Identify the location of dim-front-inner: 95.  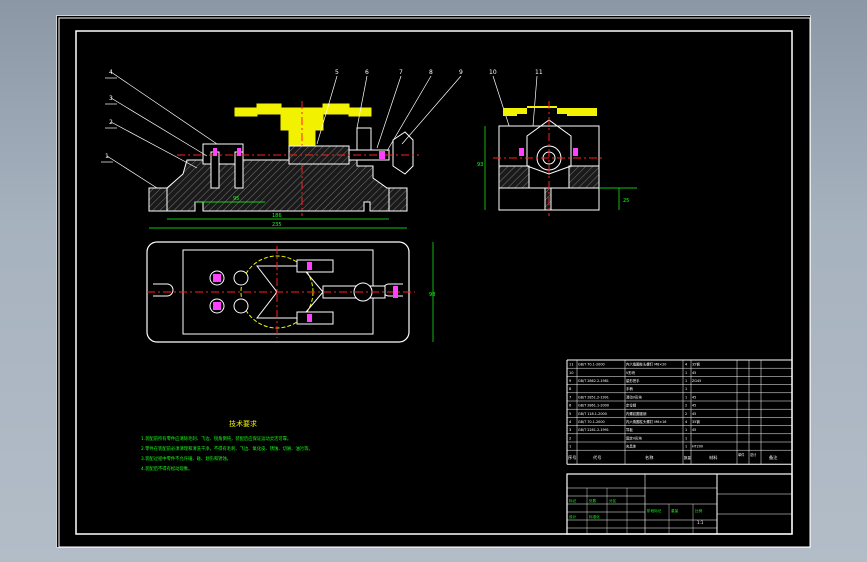
(236, 199).